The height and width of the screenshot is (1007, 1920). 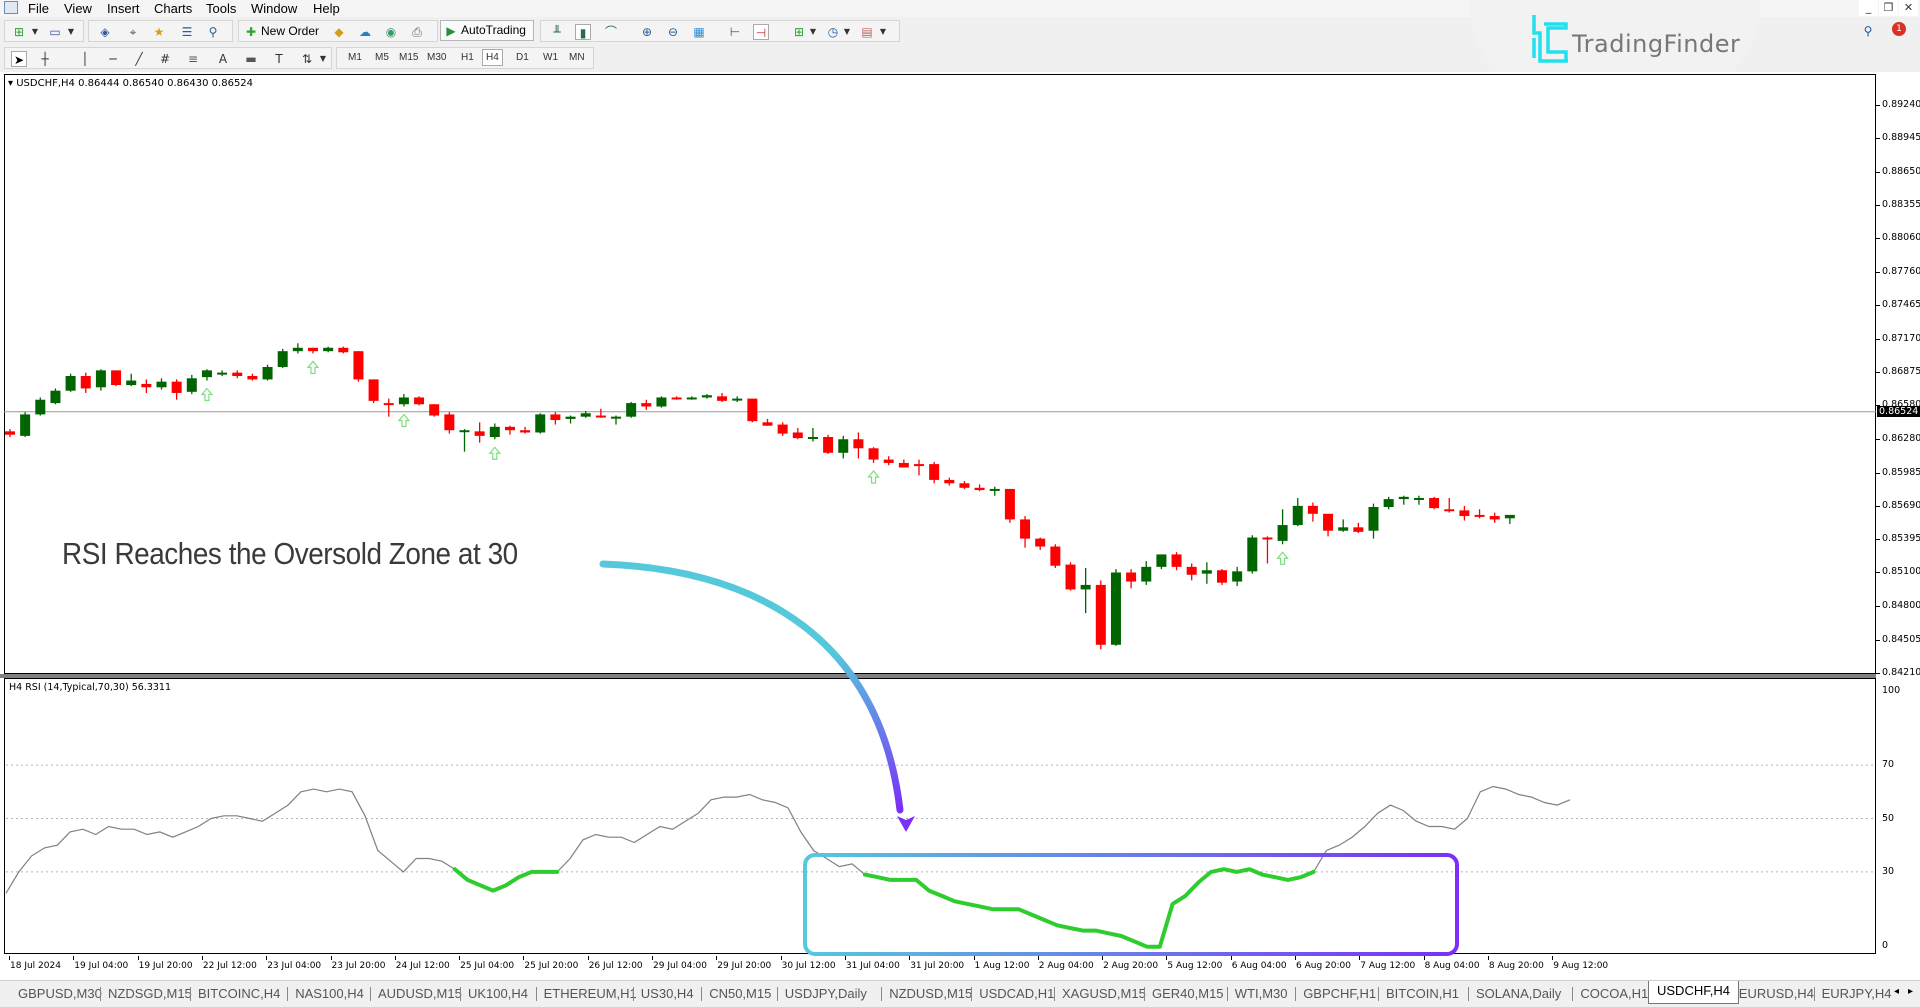 I want to click on tab-gbpusd-m30: GBPUSD,M30, so click(x=60, y=994).